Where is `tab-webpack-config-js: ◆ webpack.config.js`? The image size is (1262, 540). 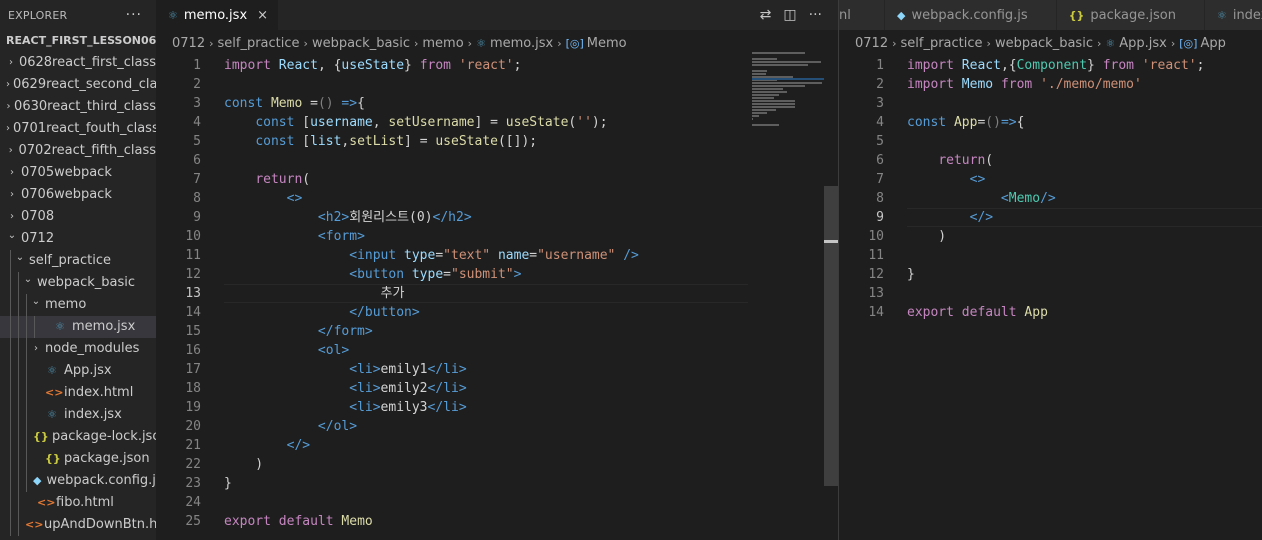 tab-webpack-config-js: ◆ webpack.config.js is located at coordinates (971, 15).